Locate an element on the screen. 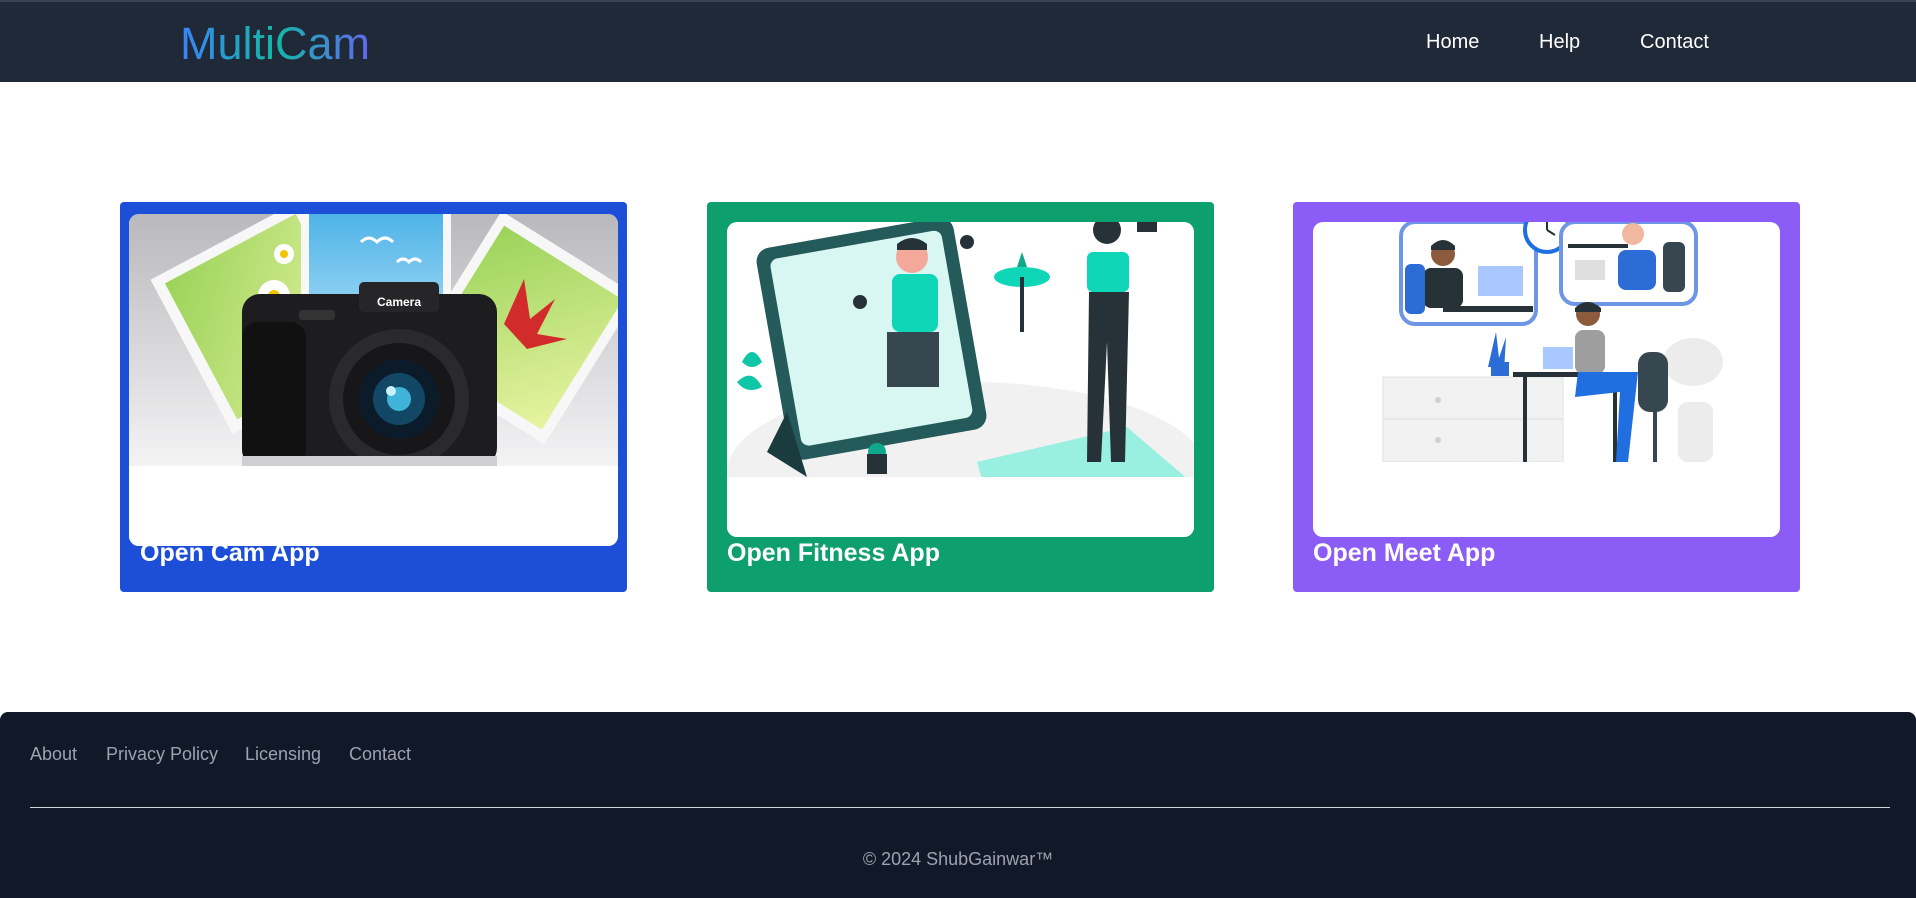  open-fitness-app-button: Open Fitness App is located at coordinates (833, 553).